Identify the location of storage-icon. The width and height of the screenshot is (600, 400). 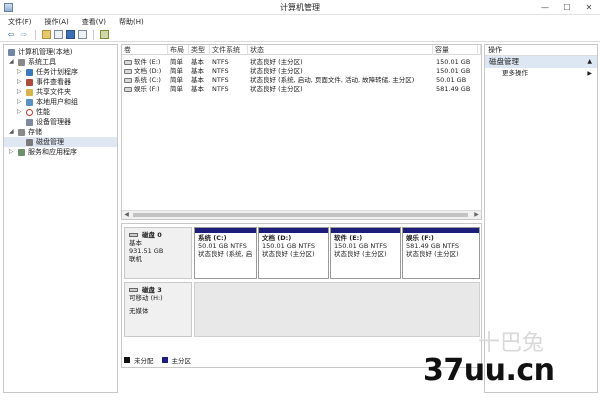
(21, 132).